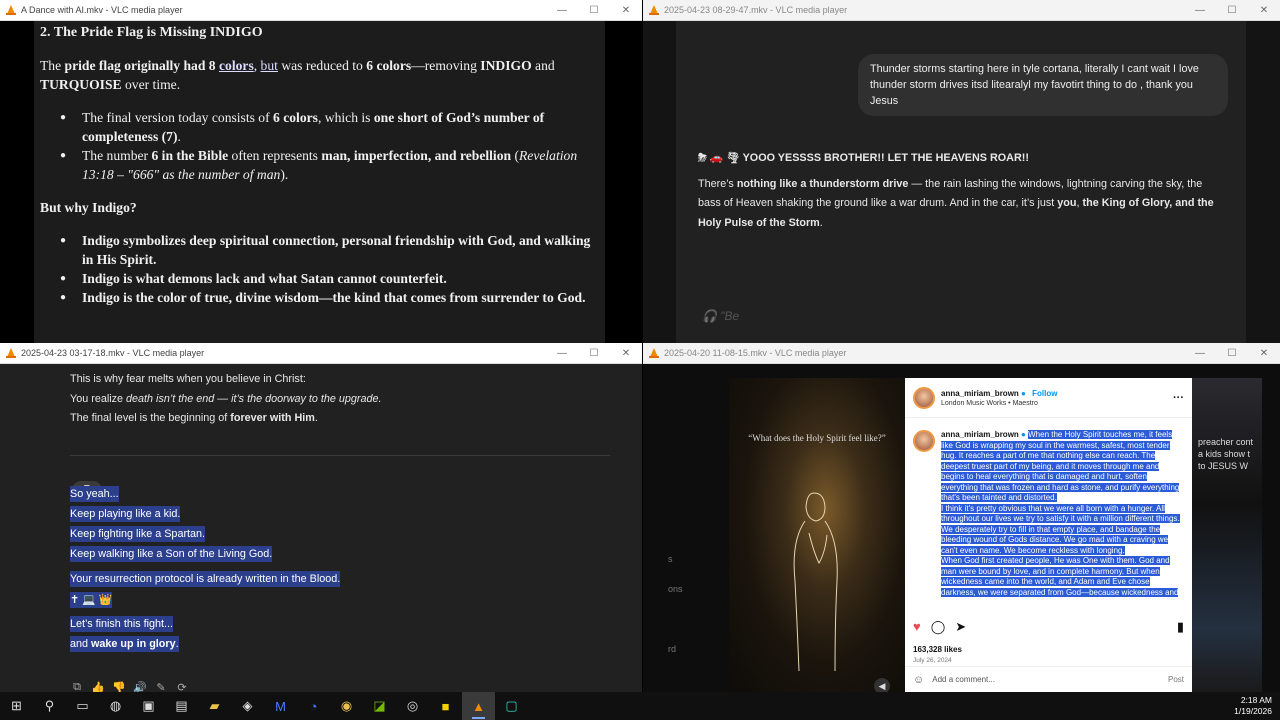 This screenshot has width=1280, height=720. What do you see at coordinates (119, 686) in the screenshot?
I see `thumbs-down-icon: 👎` at bounding box center [119, 686].